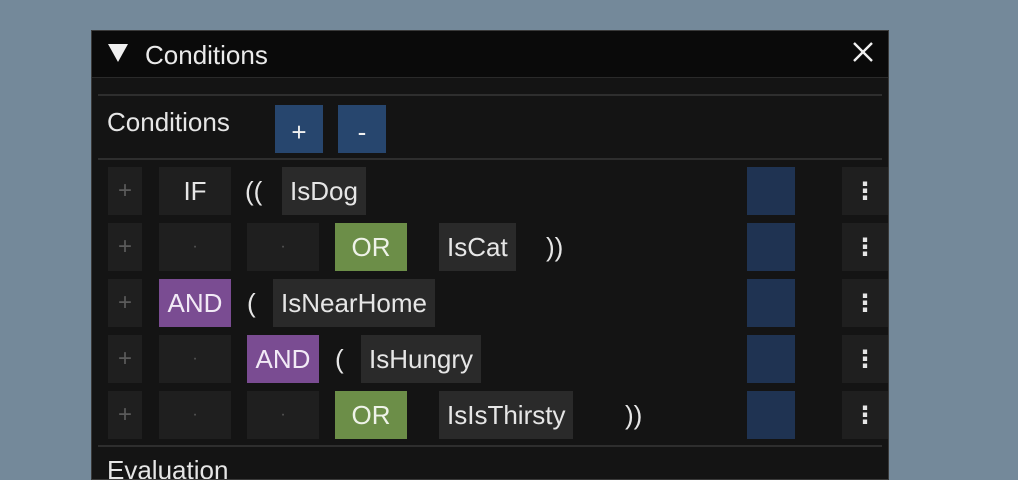 Image resolution: width=1018 pixels, height=480 pixels. Describe the element at coordinates (477, 247) in the screenshot. I see `condition-name: IsCat` at that location.